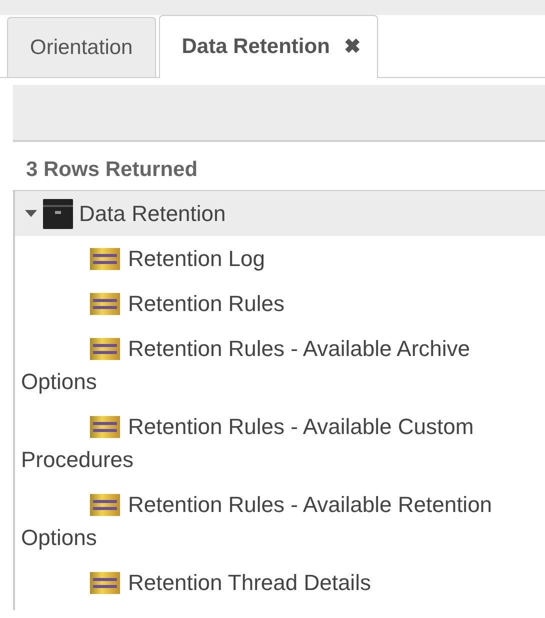 This screenshot has width=545, height=618. I want to click on tab: Orientation, so click(81, 47).